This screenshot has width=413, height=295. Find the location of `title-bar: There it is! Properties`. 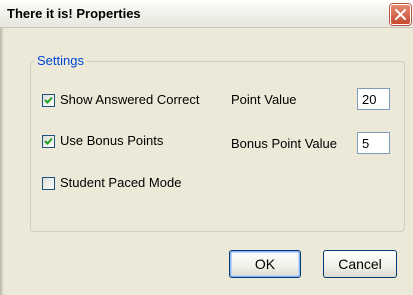

title-bar: There it is! Properties is located at coordinates (206, 14).